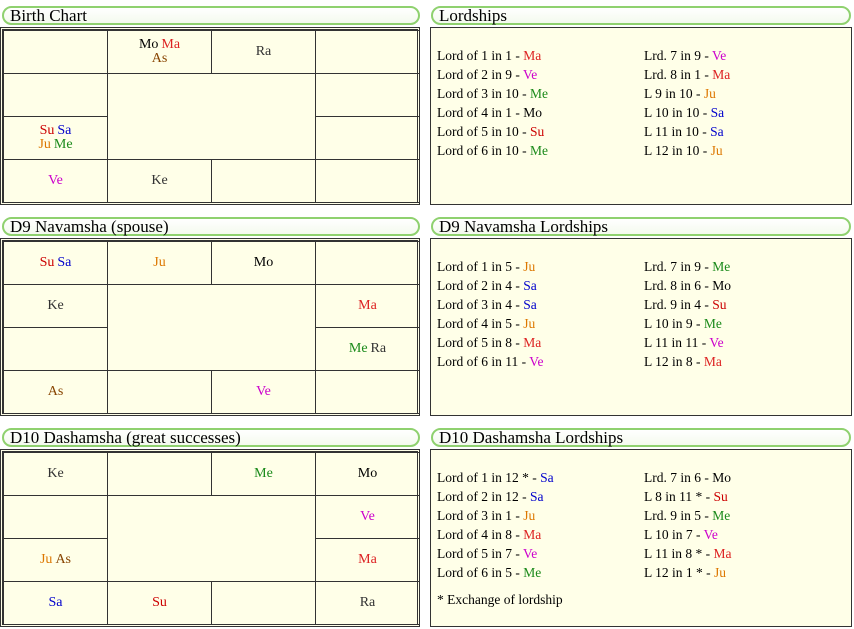  I want to click on lordship-line: Lord of 1 in 1 - Ma, so click(492, 55).